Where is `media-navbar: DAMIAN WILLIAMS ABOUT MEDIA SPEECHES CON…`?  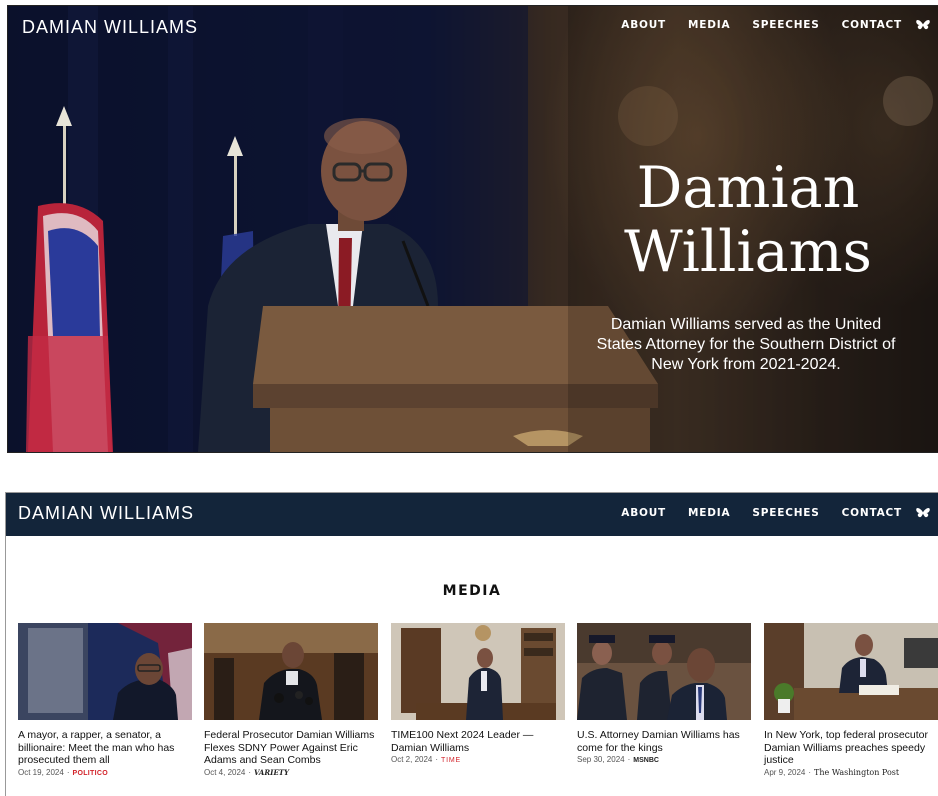
media-navbar: DAMIAN WILLIAMS ABOUT MEDIA SPEECHES CON… is located at coordinates (472, 514).